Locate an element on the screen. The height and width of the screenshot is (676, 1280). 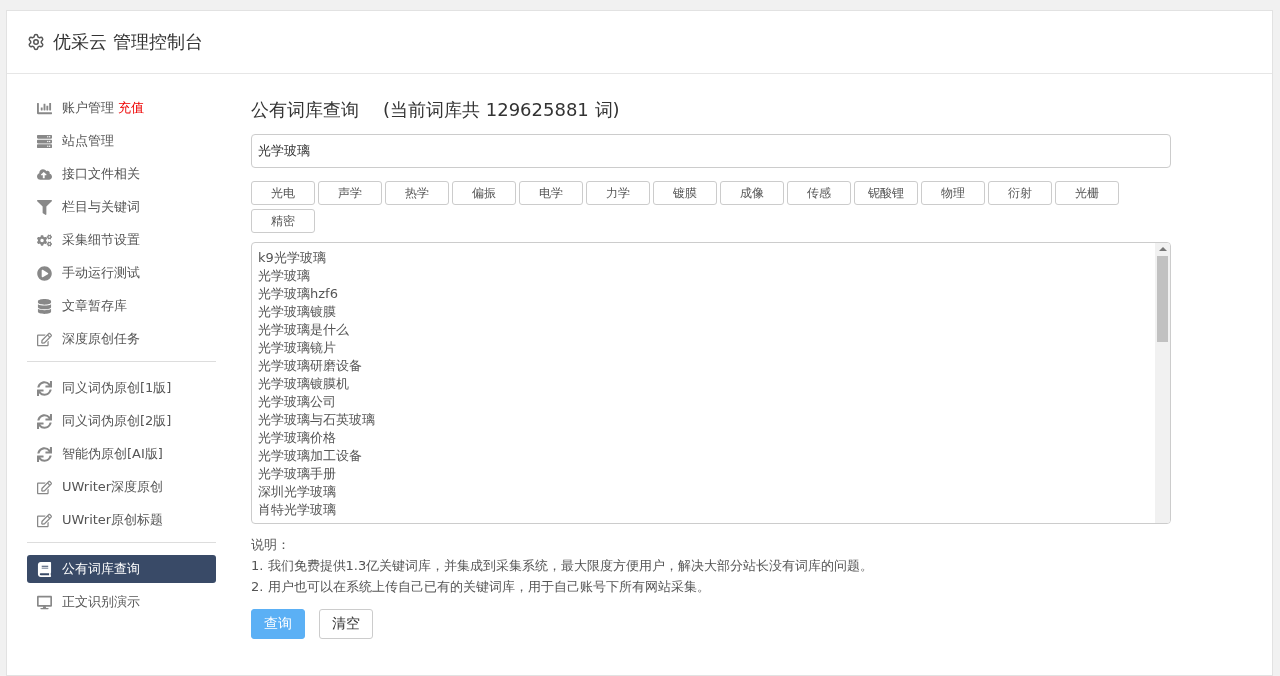
tag-button: 光栅 is located at coordinates (1087, 193).